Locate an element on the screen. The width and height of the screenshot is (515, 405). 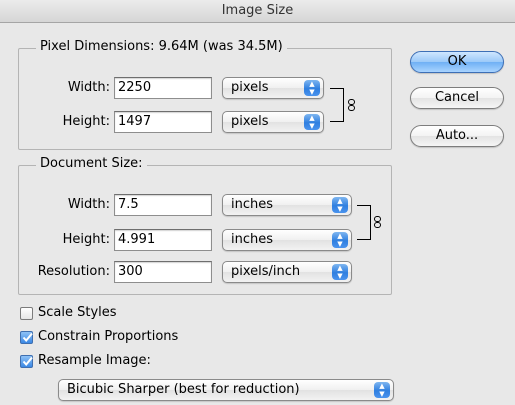
pixel-height-unit-select: pixels ▲ ▼ is located at coordinates (273, 122).